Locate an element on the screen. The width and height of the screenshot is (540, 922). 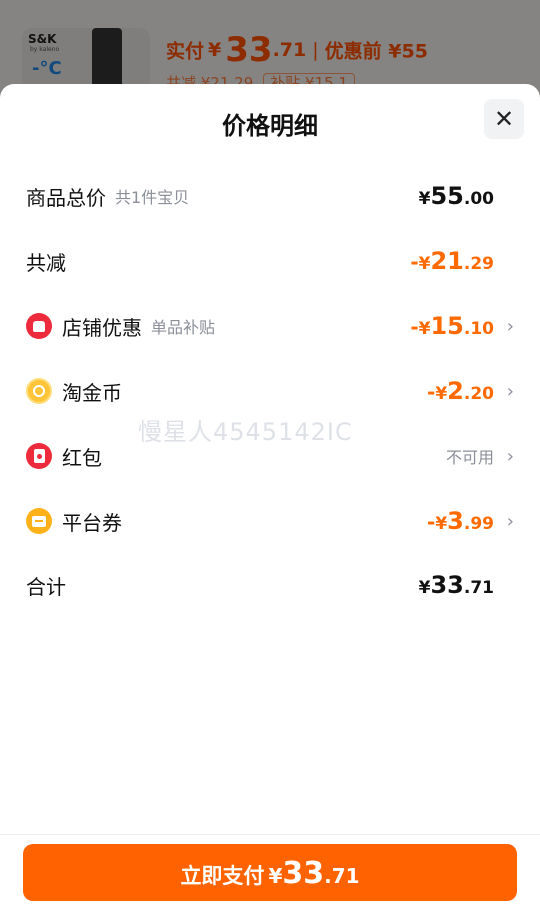
amount-total: ¥55.00 is located at coordinates (456, 196).